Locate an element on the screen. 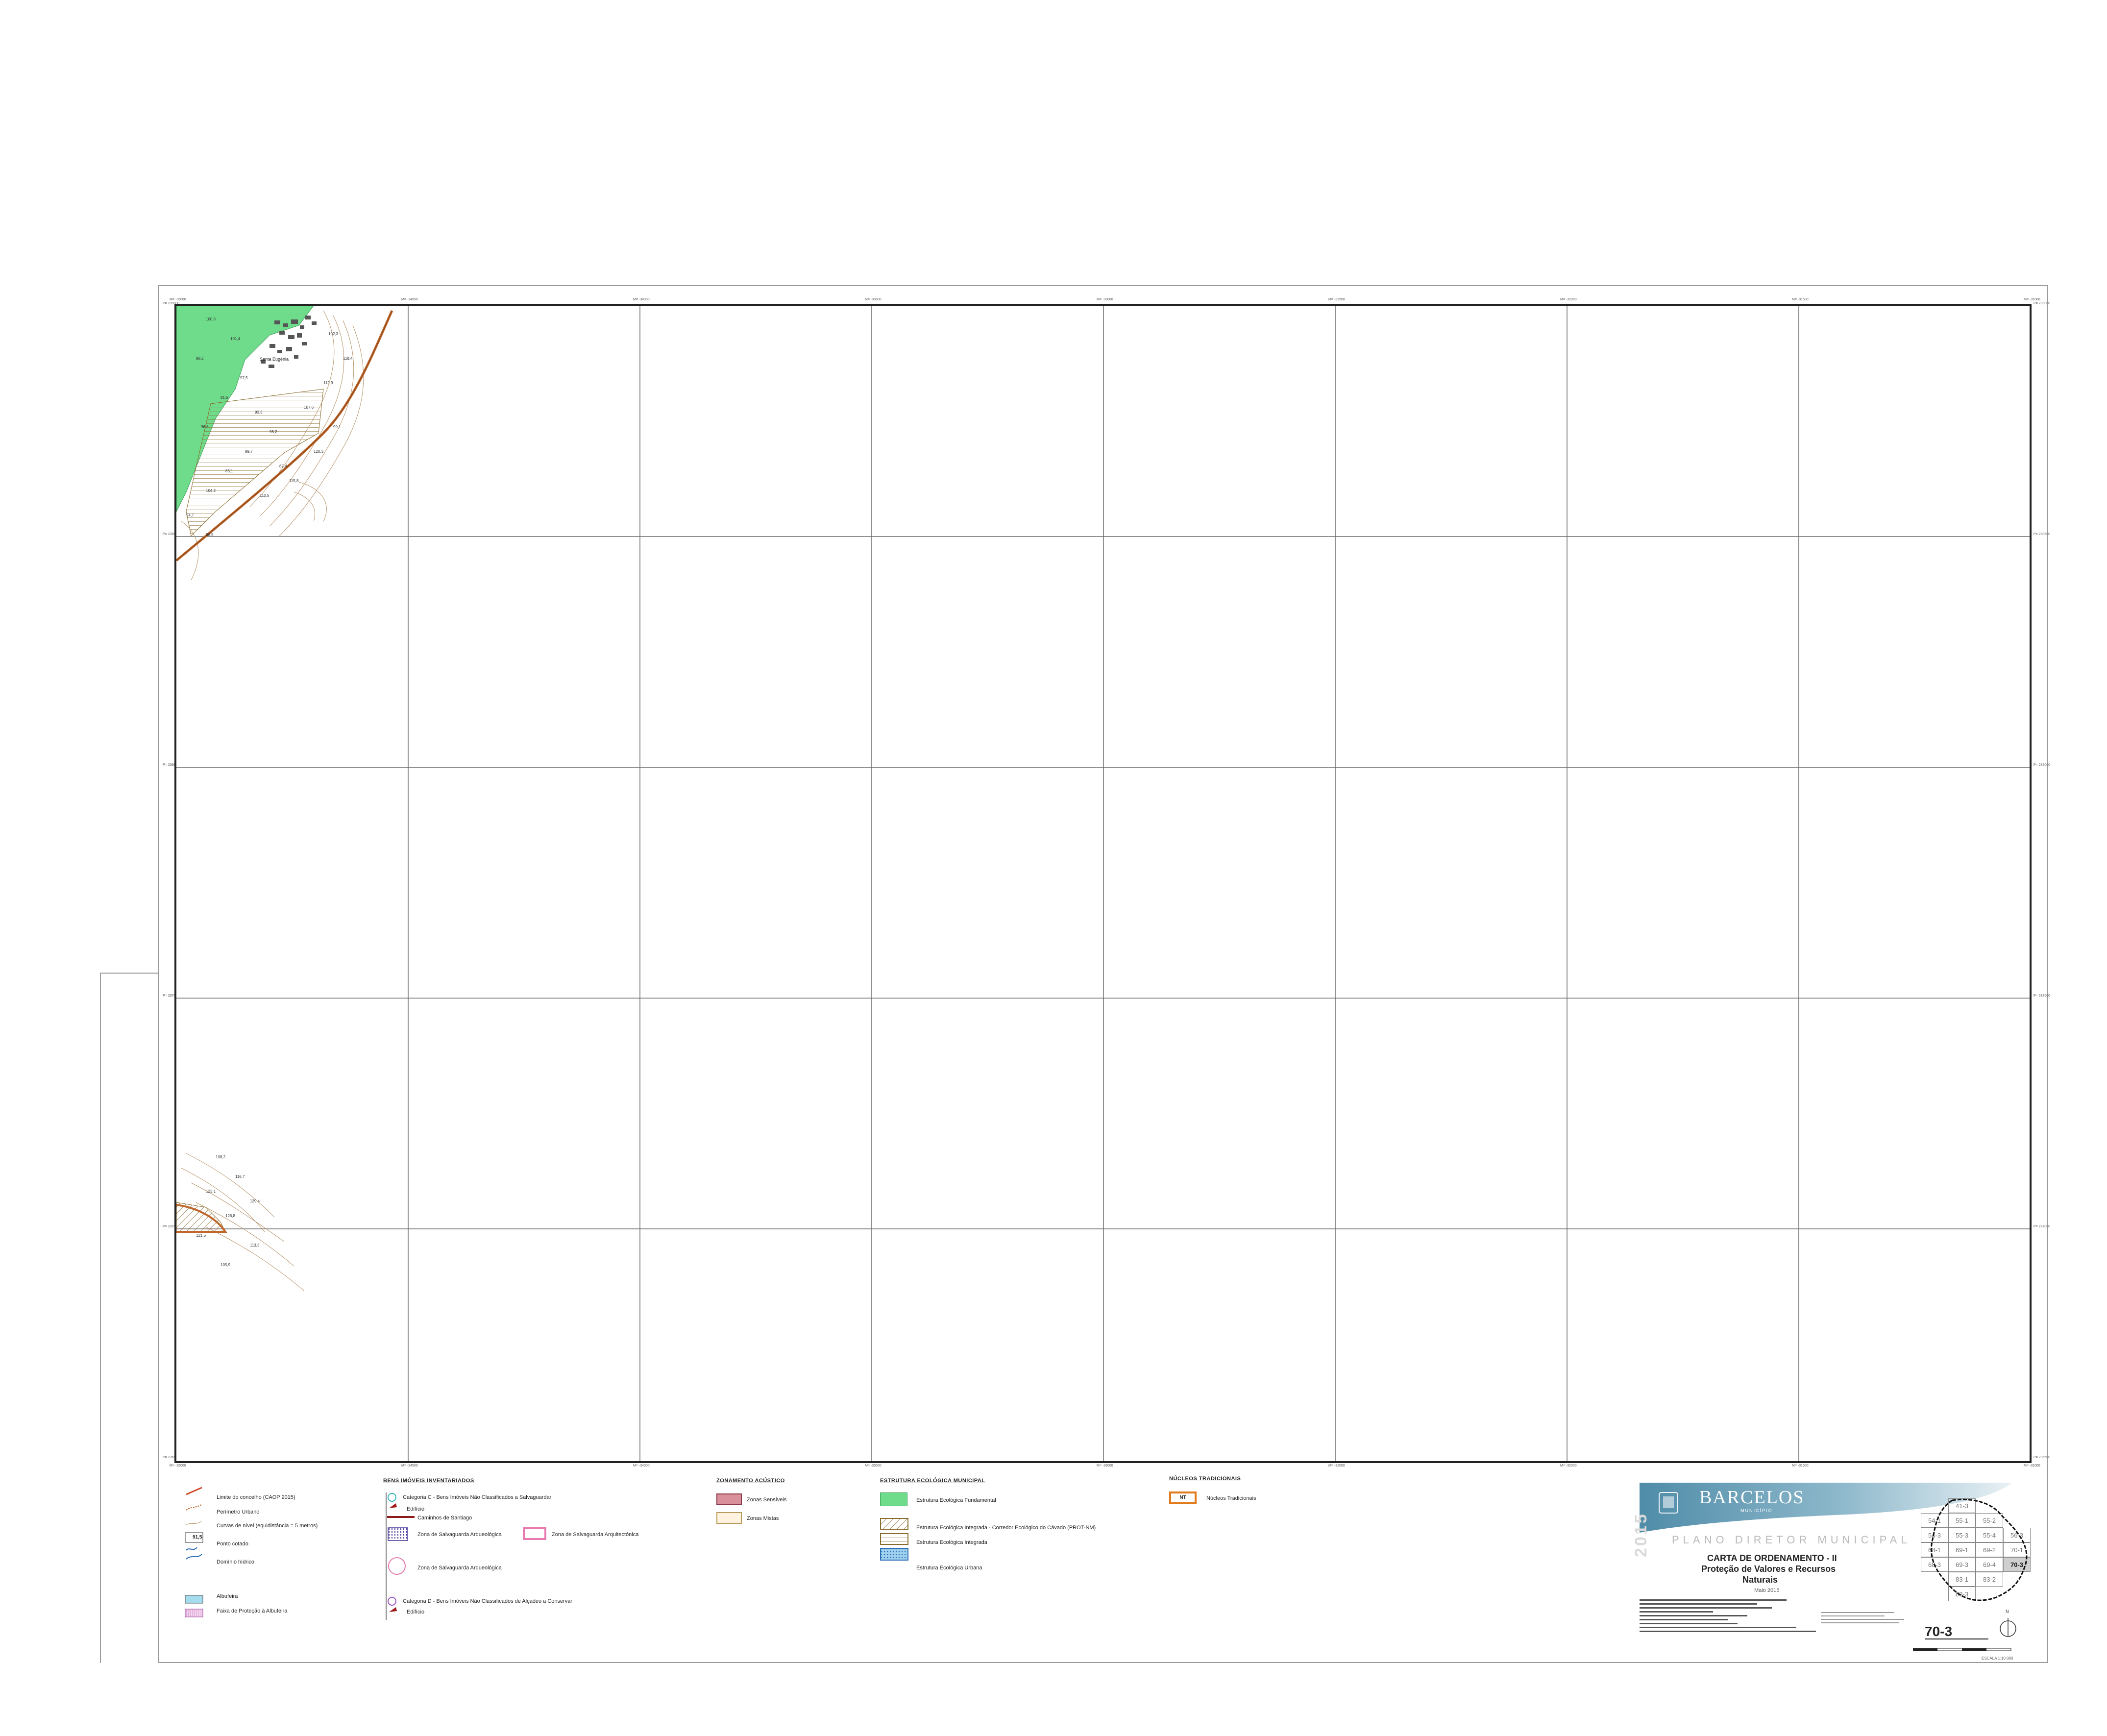  top-coord-label: M= -32000 is located at coordinates (1568, 299).